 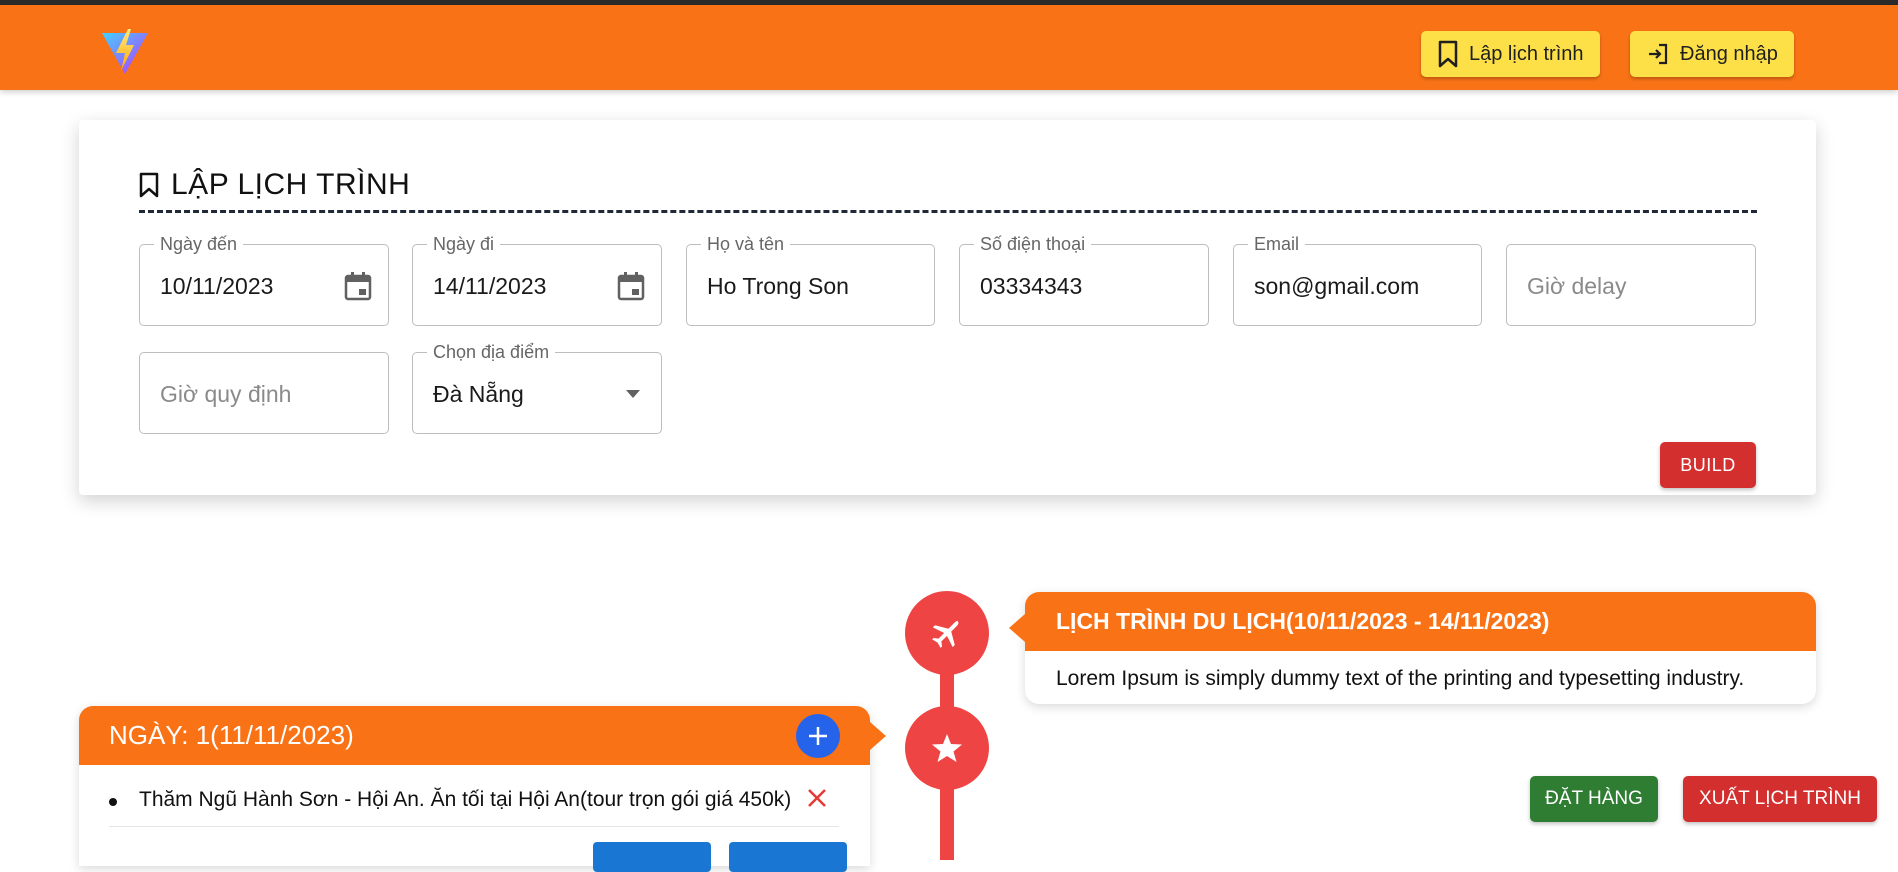 I want to click on location-select: Chọn địa điểm Đà Nẵng, so click(x=537, y=388).